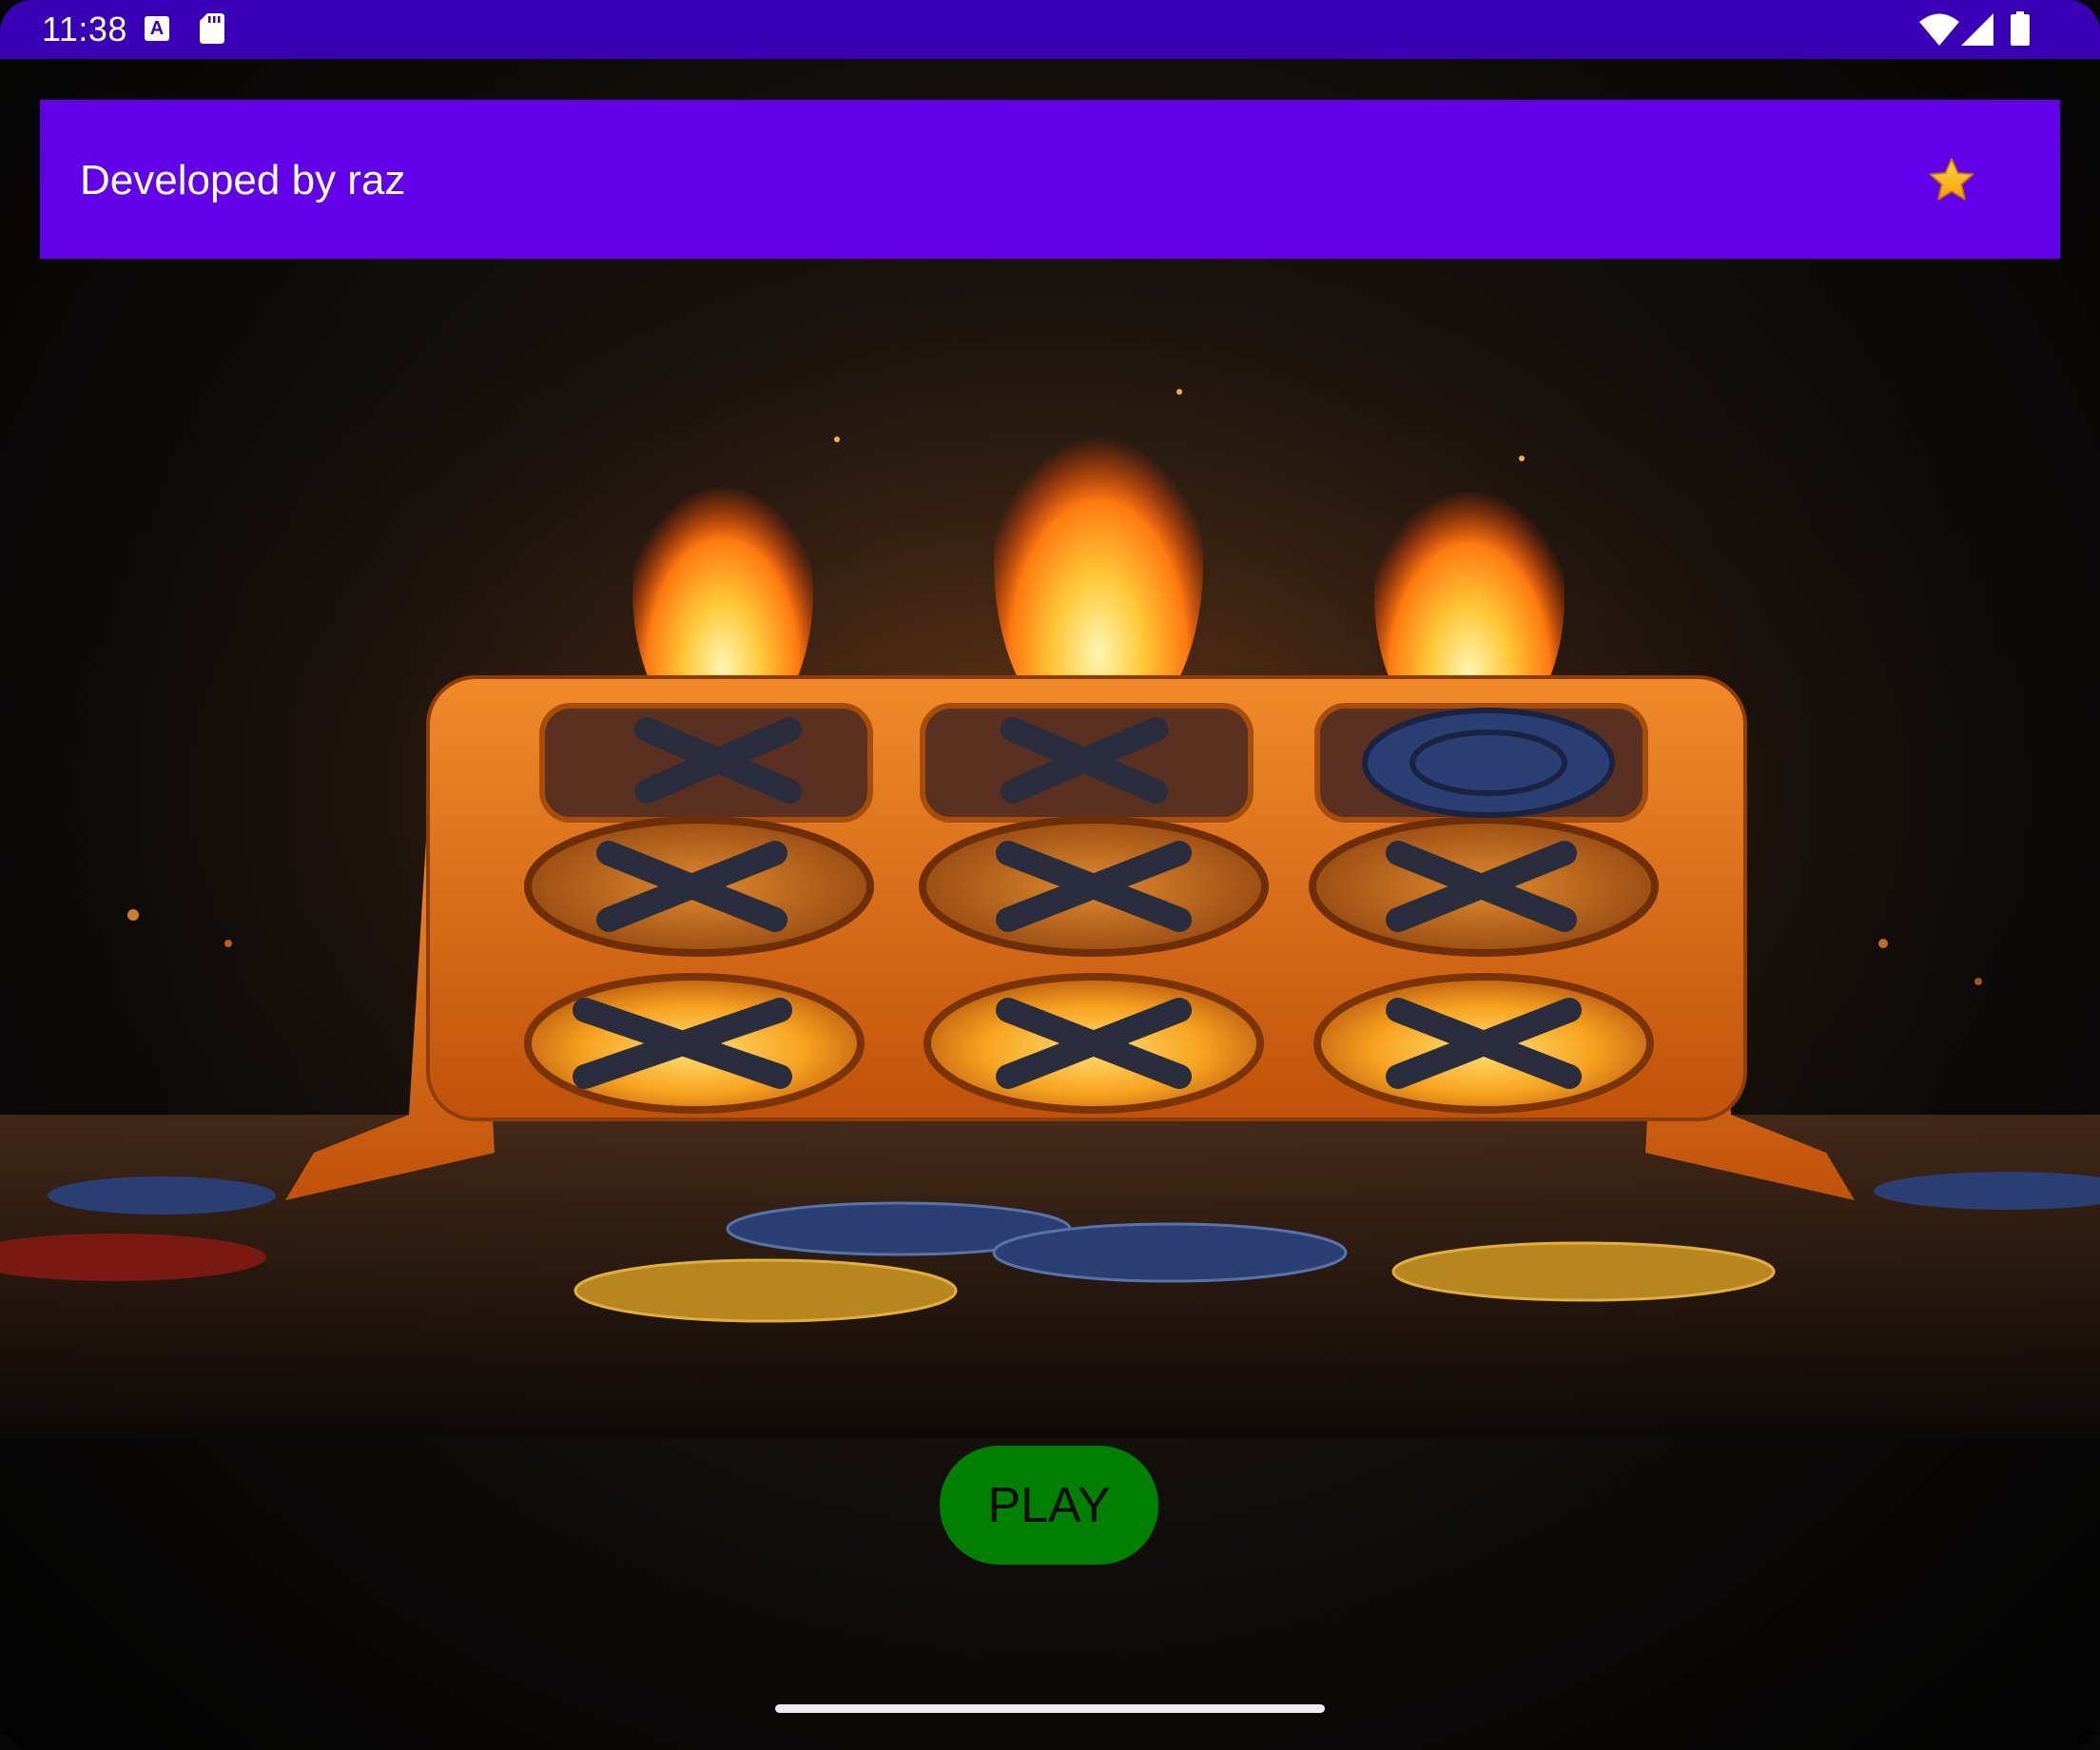 The height and width of the screenshot is (1750, 2100). What do you see at coordinates (1050, 179) in the screenshot?
I see `app-bar: Developed by raz` at bounding box center [1050, 179].